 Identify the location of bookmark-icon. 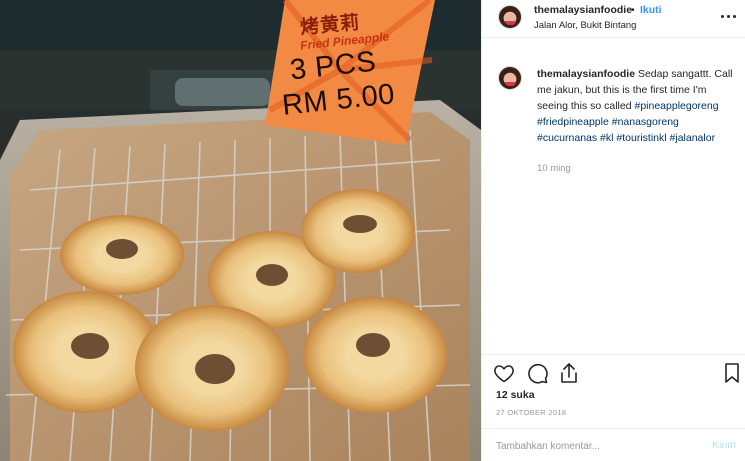
(732, 373).